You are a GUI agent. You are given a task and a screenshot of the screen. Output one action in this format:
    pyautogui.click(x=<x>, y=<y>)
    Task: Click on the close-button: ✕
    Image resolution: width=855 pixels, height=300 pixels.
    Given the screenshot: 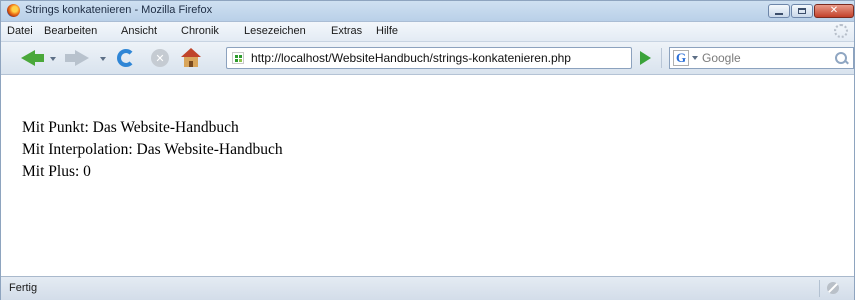 What is the action you would take?
    pyautogui.click(x=834, y=11)
    